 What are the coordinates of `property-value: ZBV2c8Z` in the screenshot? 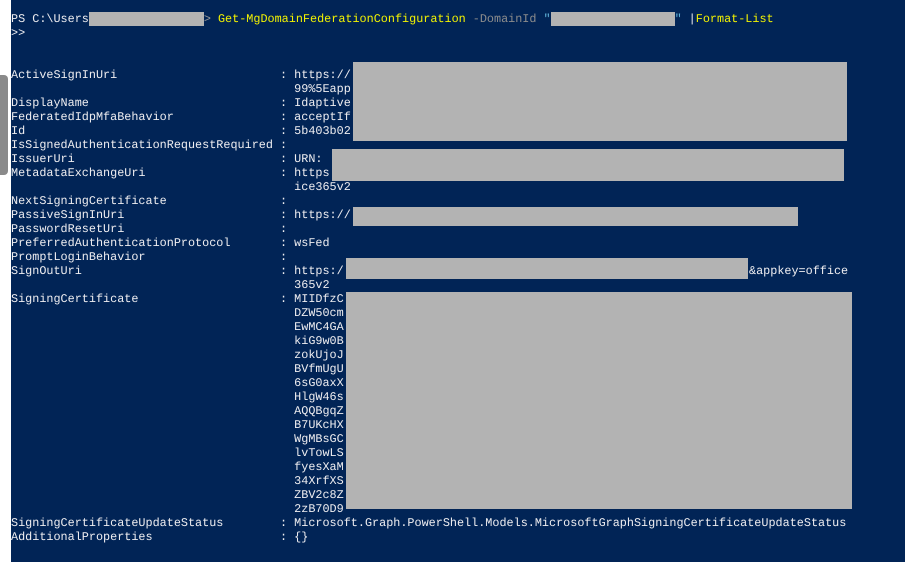 It's located at (319, 495).